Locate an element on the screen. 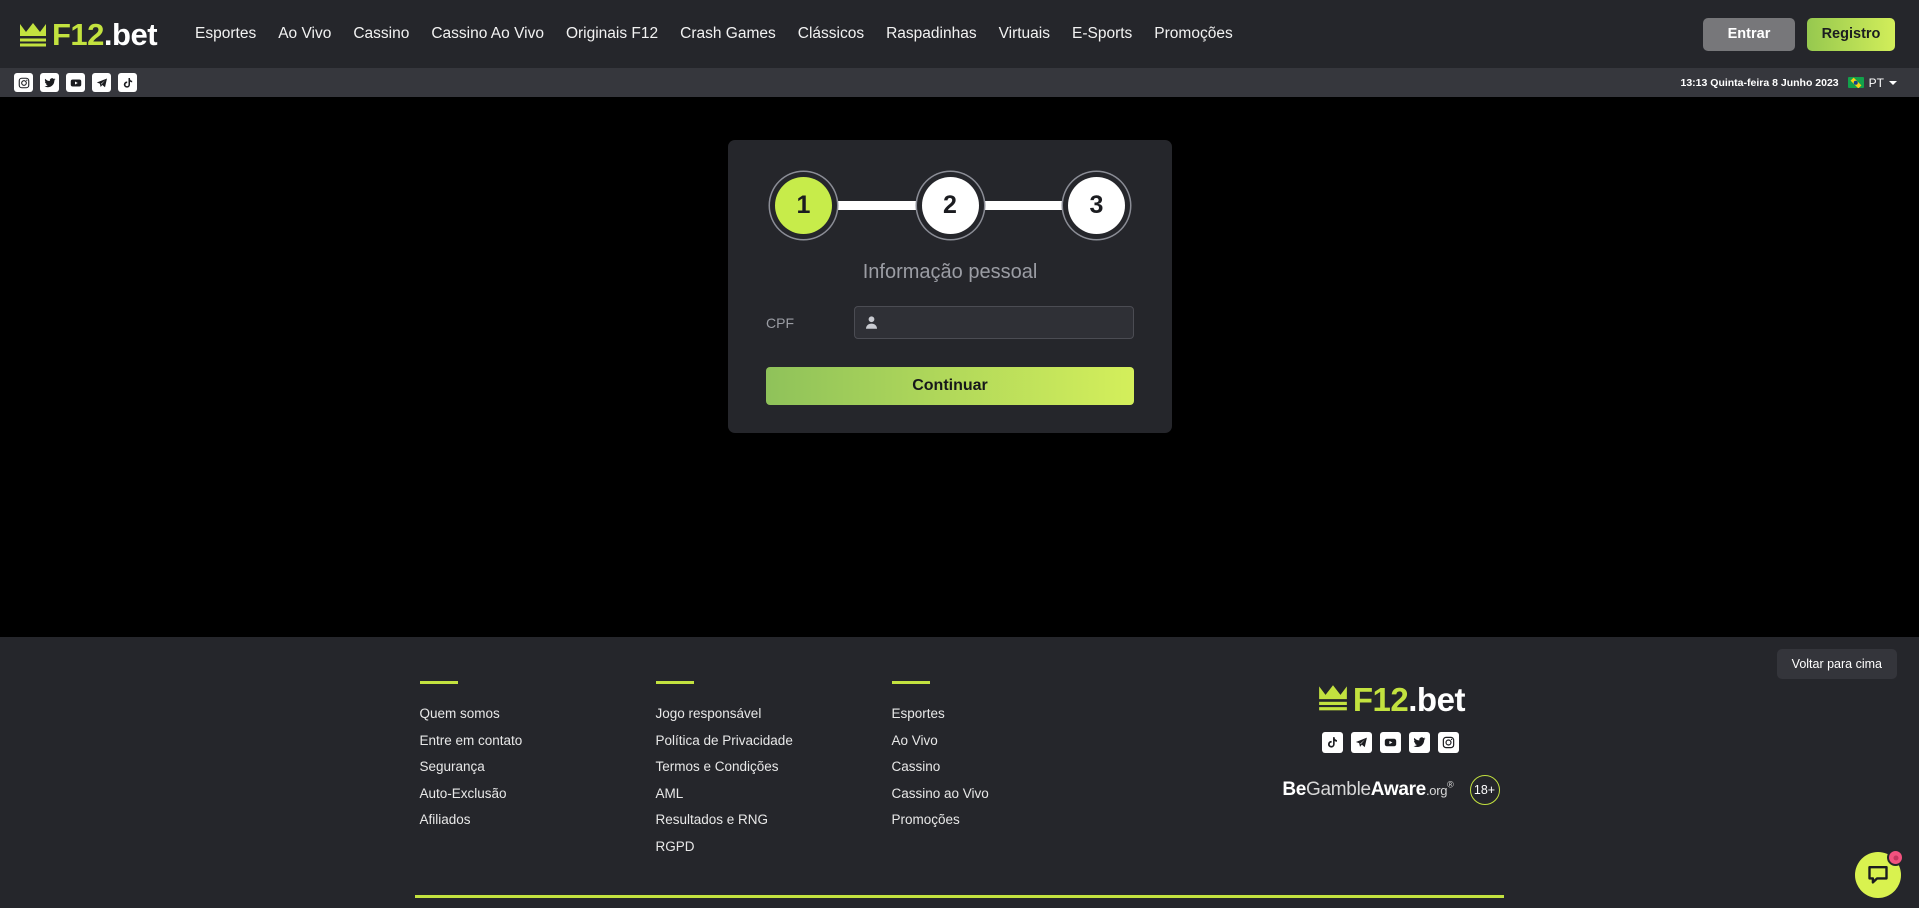 The width and height of the screenshot is (1919, 908). footer-link-resultados-rng: Resultados e RNG is located at coordinates (774, 819).